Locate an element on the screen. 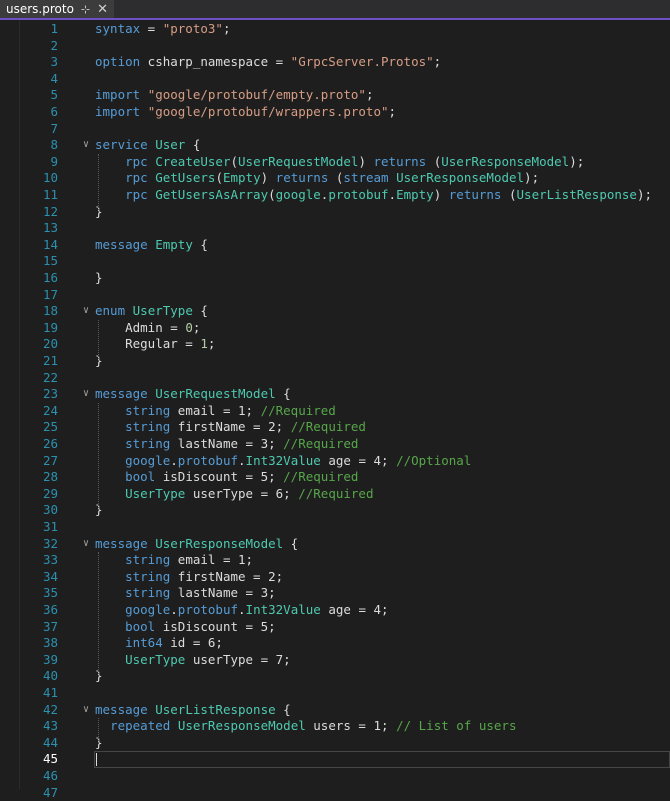  tab-filename: users.proto is located at coordinates (40, 9).